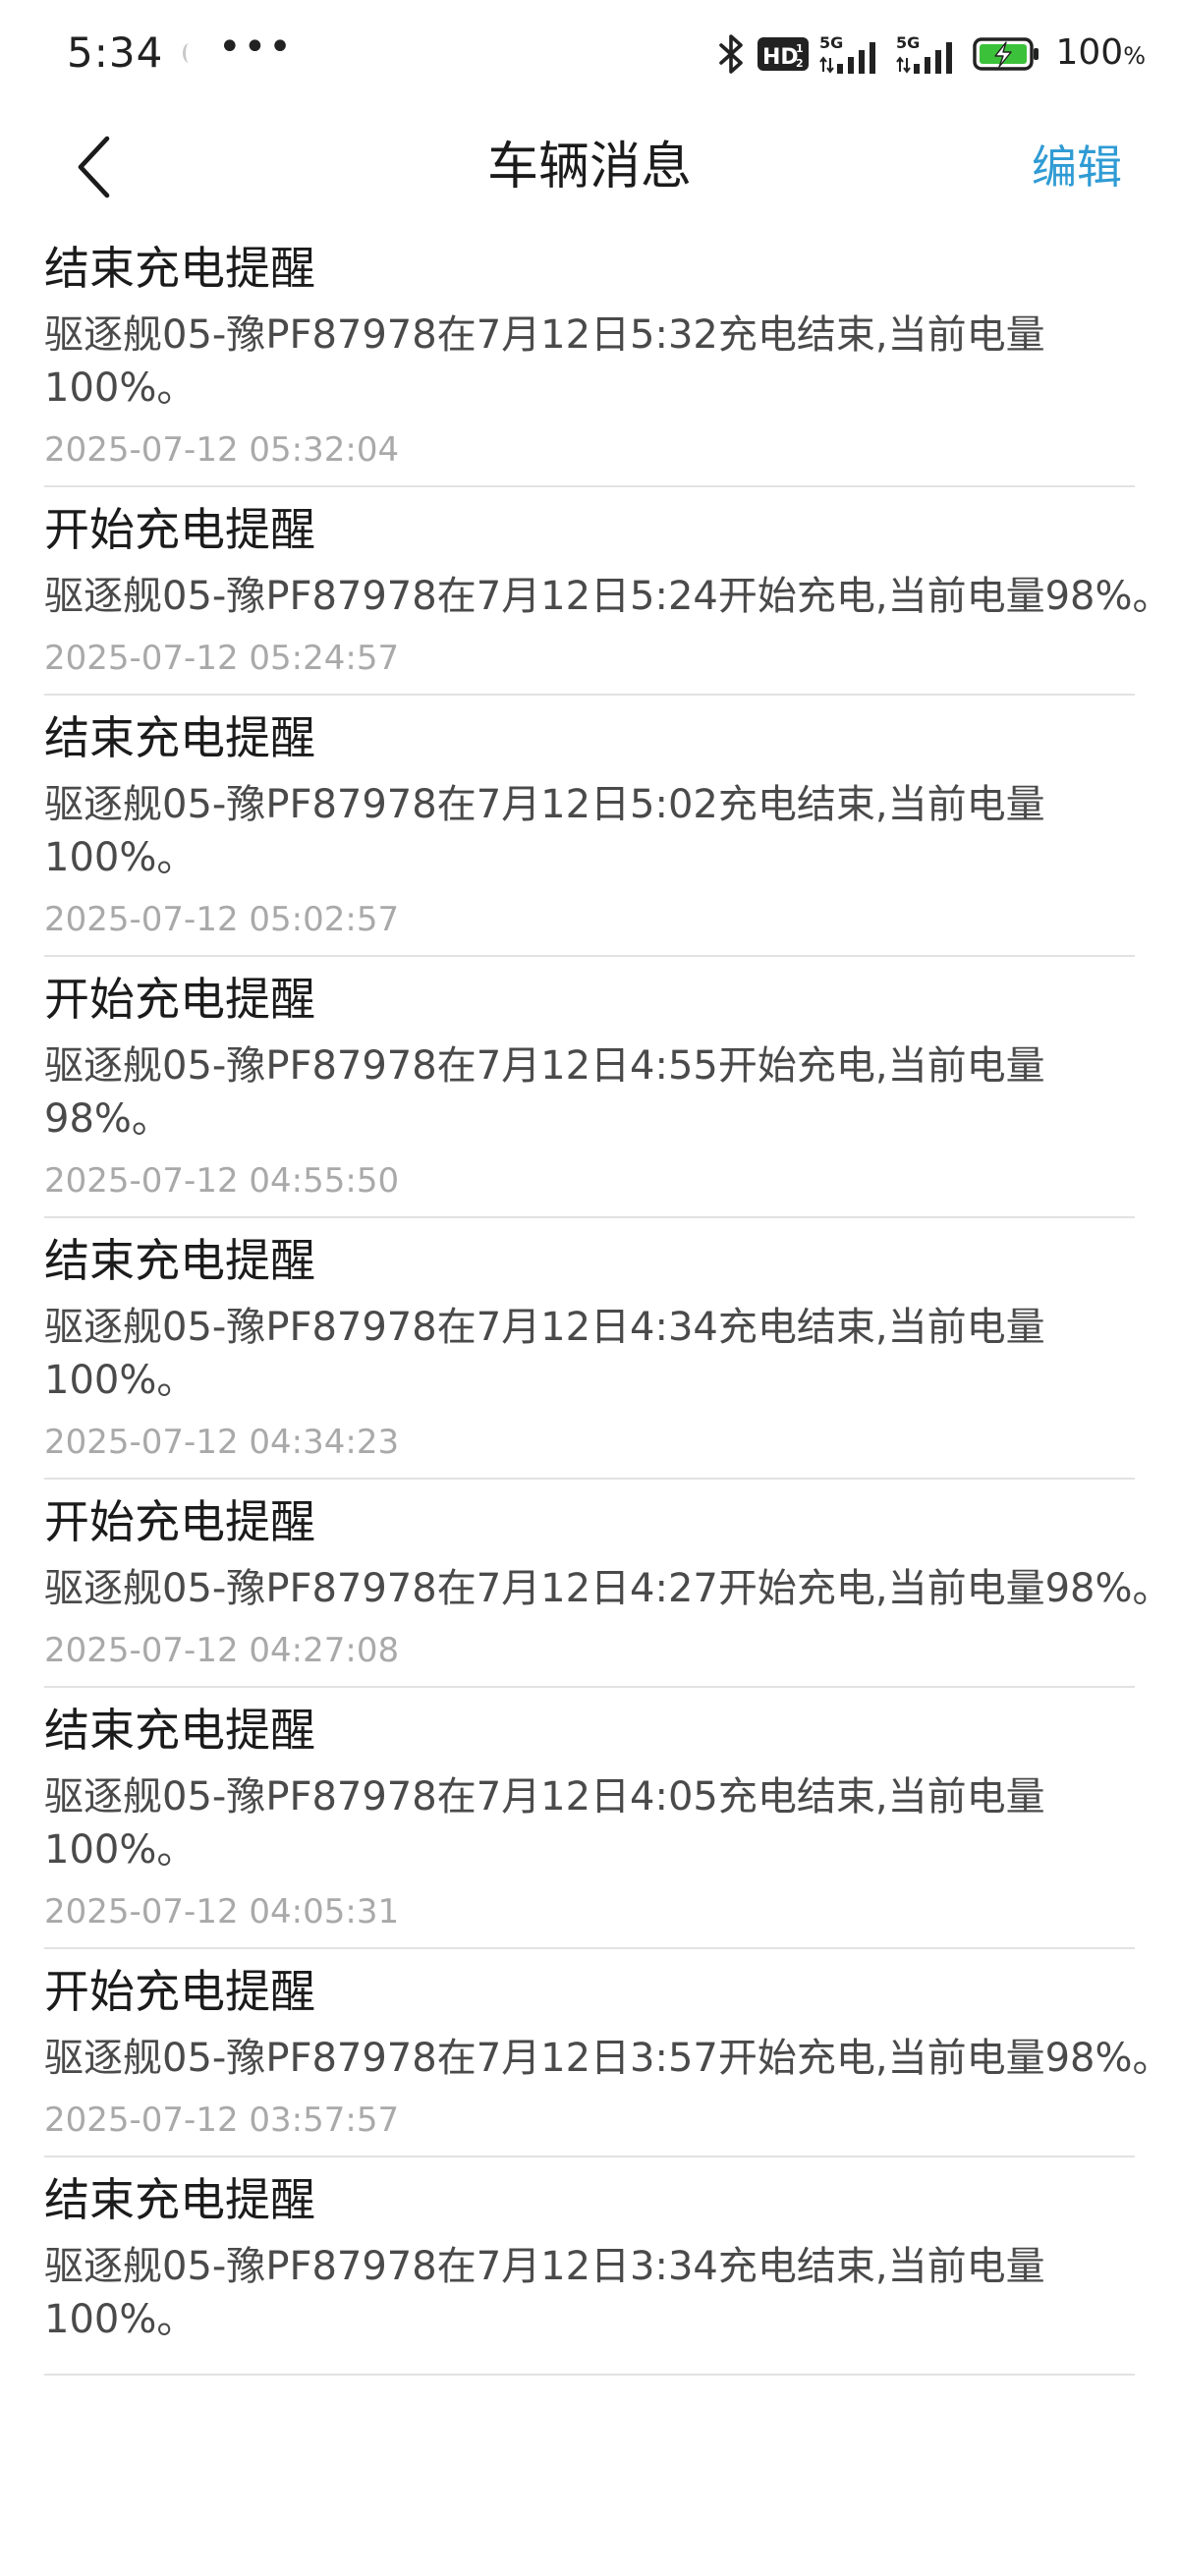  What do you see at coordinates (189, 53) in the screenshot?
I see `notification-dot-icon` at bounding box center [189, 53].